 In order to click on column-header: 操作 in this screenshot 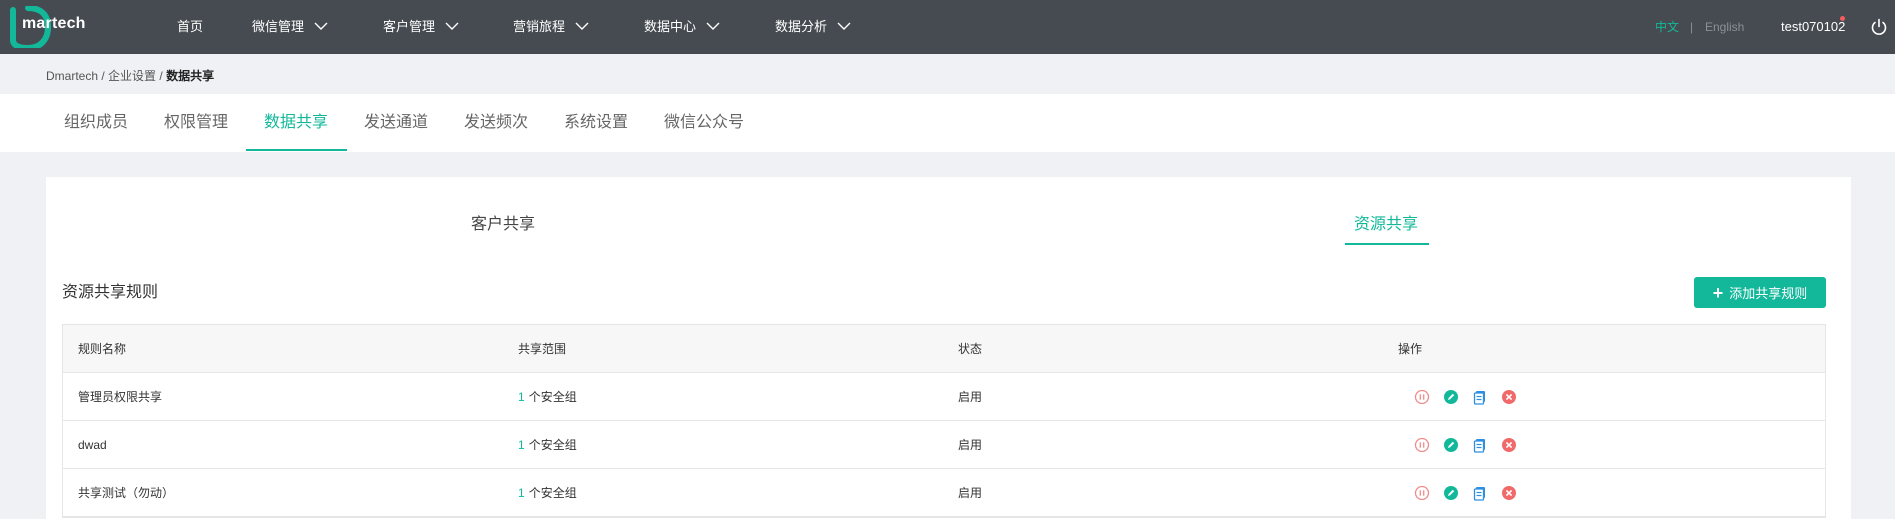, I will do `click(1410, 349)`.